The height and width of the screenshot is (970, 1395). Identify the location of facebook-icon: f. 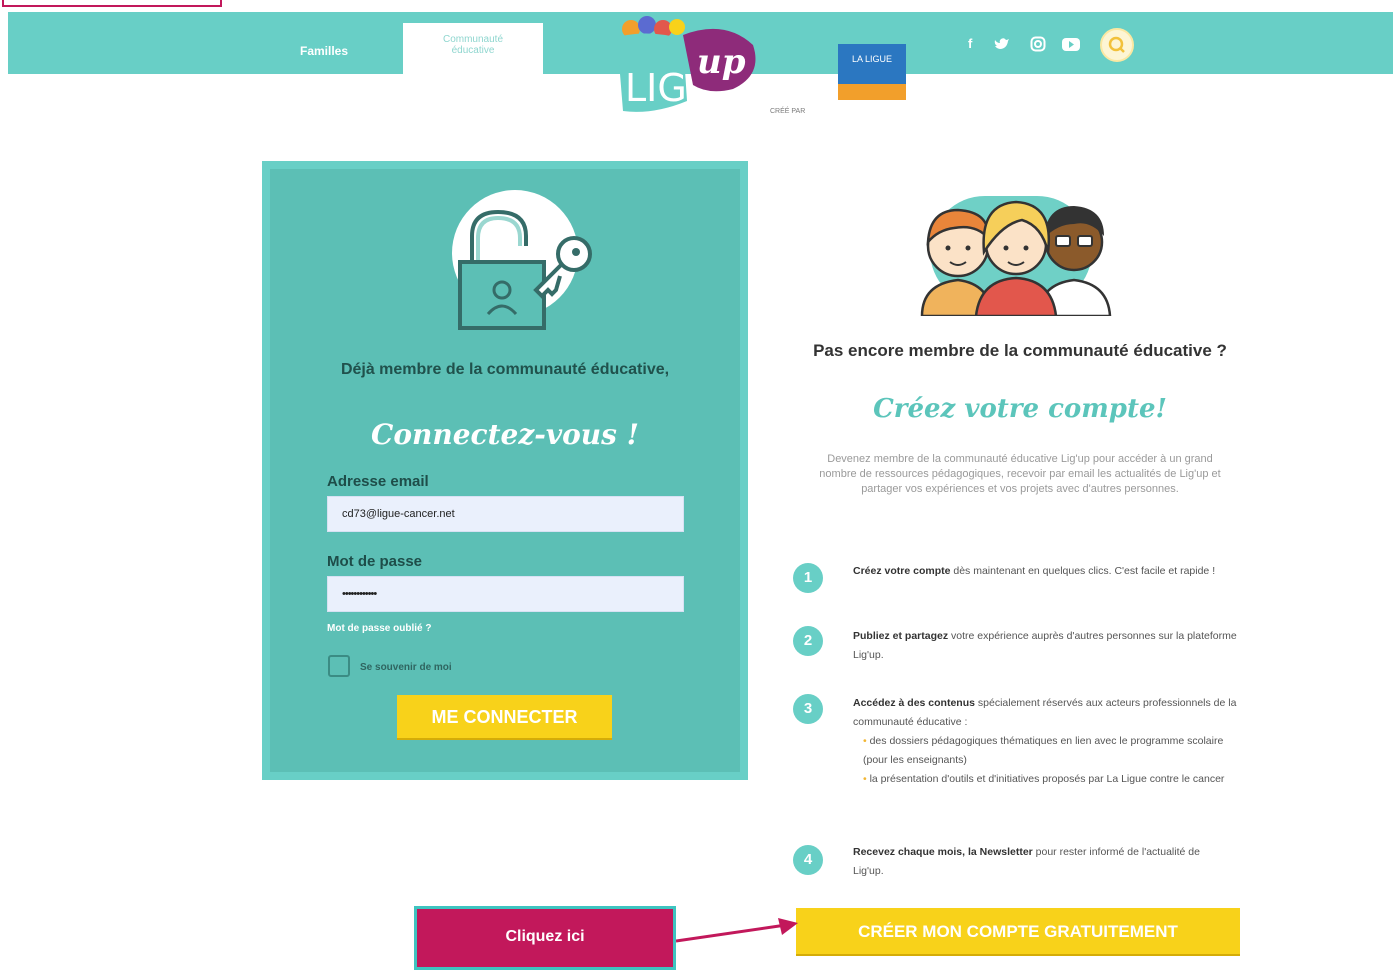
(970, 43).